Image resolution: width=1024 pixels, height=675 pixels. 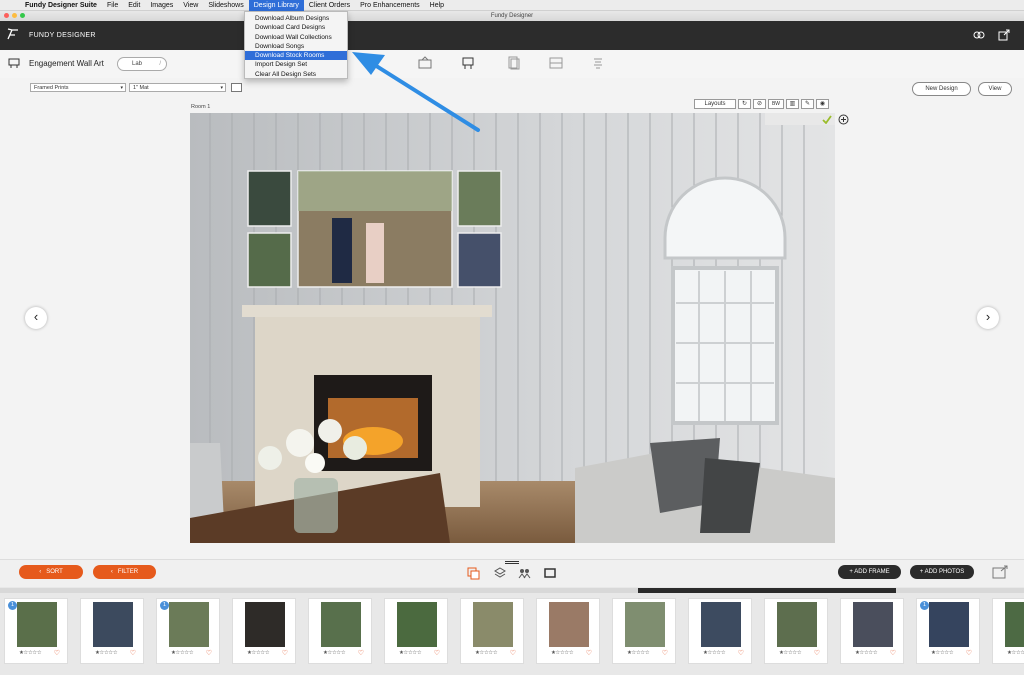 I want to click on thumbnail-item: ★☆☆☆☆♡, so click(x=1008, y=631).